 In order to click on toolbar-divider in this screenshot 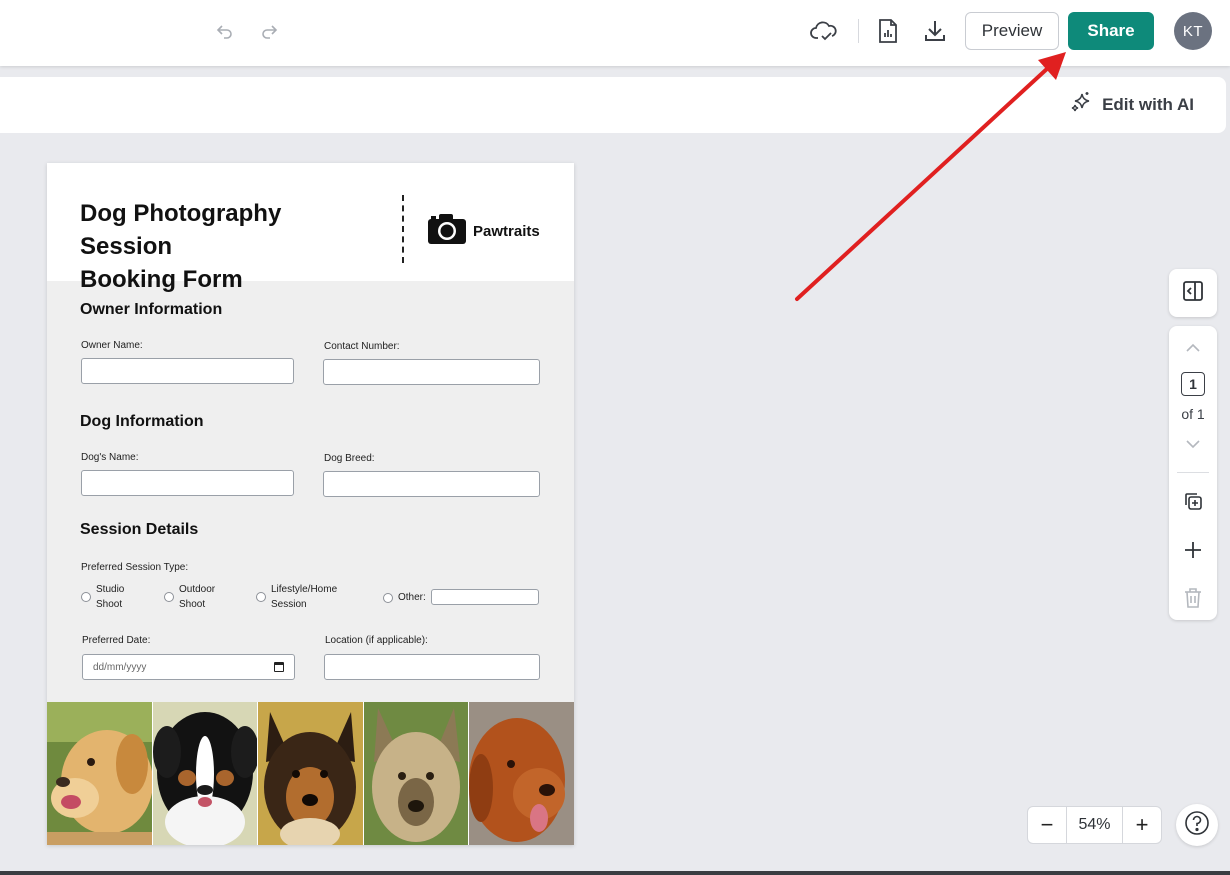, I will do `click(858, 31)`.